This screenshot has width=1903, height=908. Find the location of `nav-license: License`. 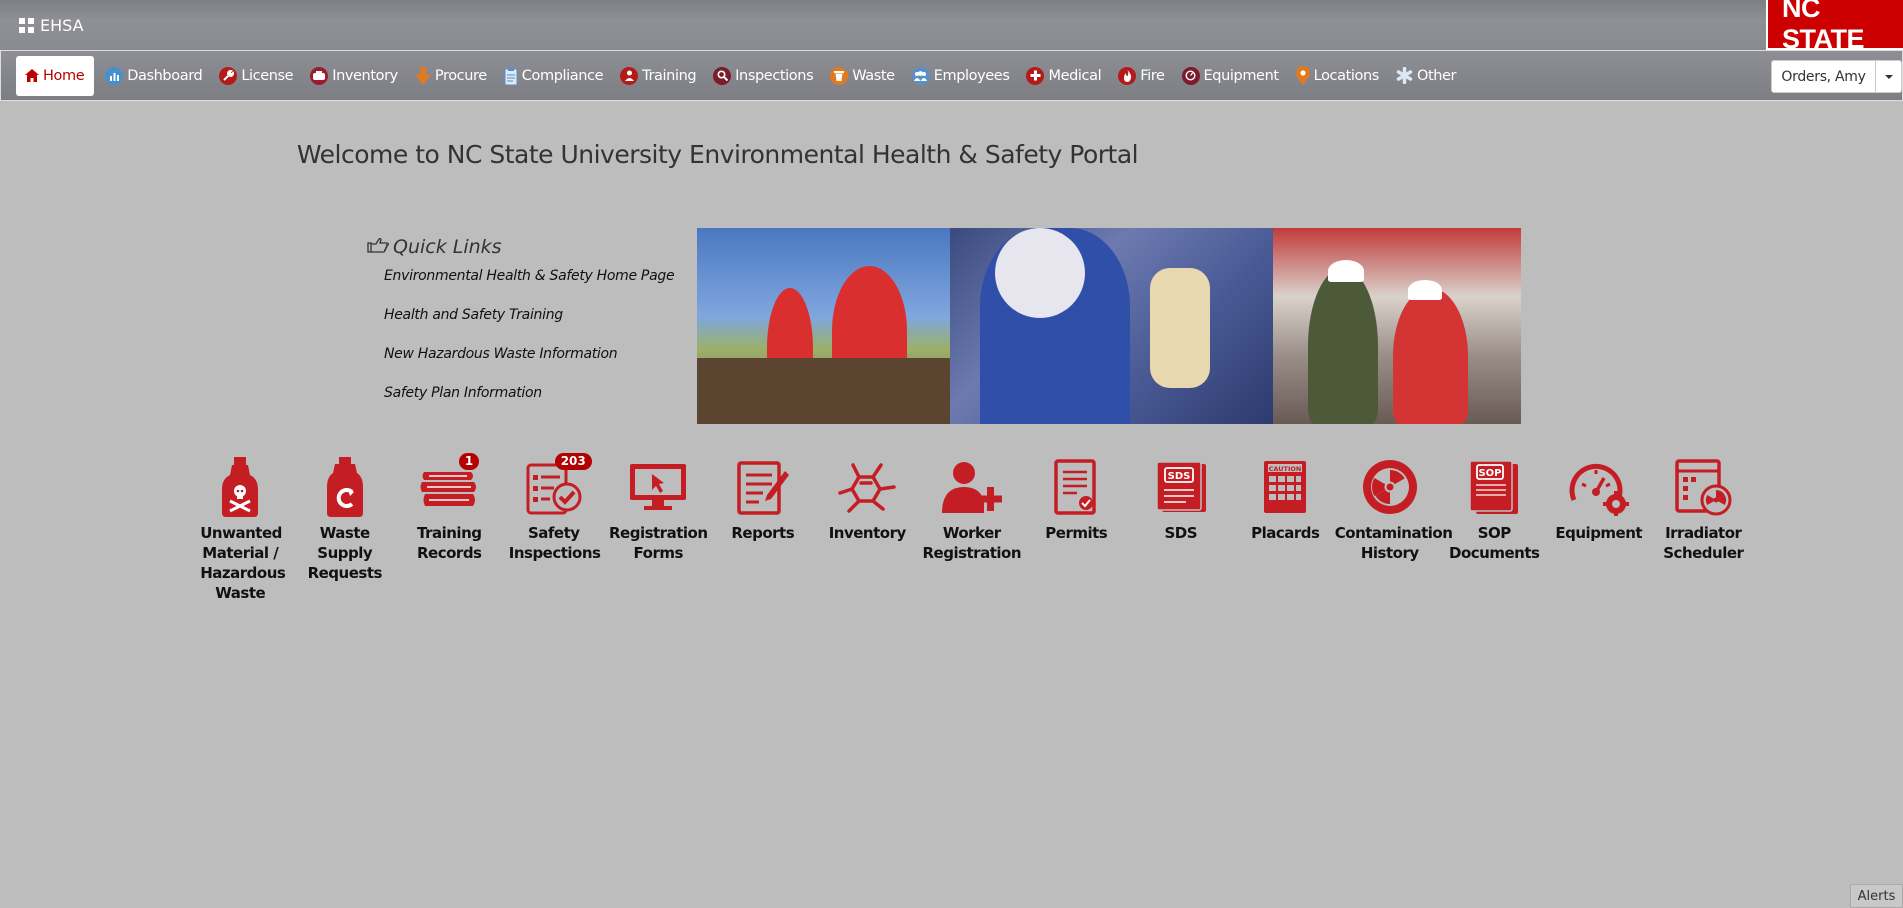

nav-license: License is located at coordinates (256, 76).